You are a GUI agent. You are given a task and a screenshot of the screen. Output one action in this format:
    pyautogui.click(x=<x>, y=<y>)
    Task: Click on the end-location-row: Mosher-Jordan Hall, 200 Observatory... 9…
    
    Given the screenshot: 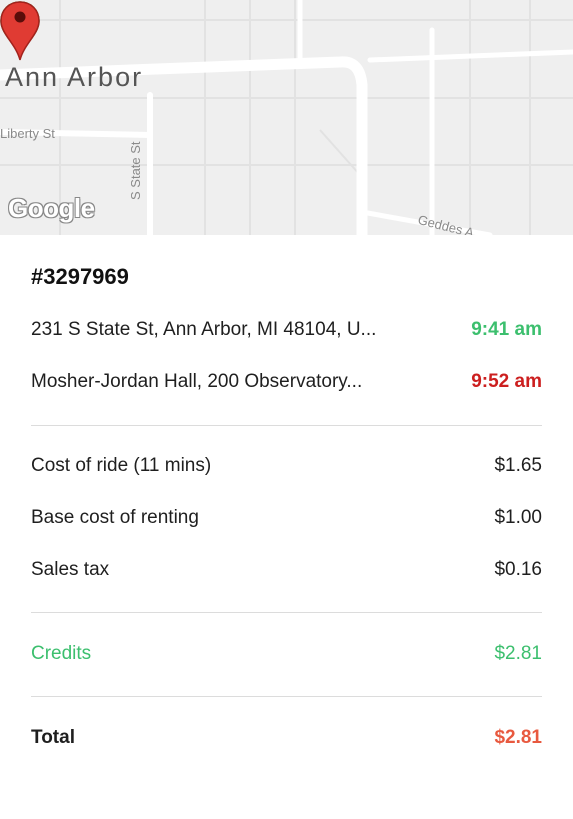 What is the action you would take?
    pyautogui.click(x=286, y=382)
    